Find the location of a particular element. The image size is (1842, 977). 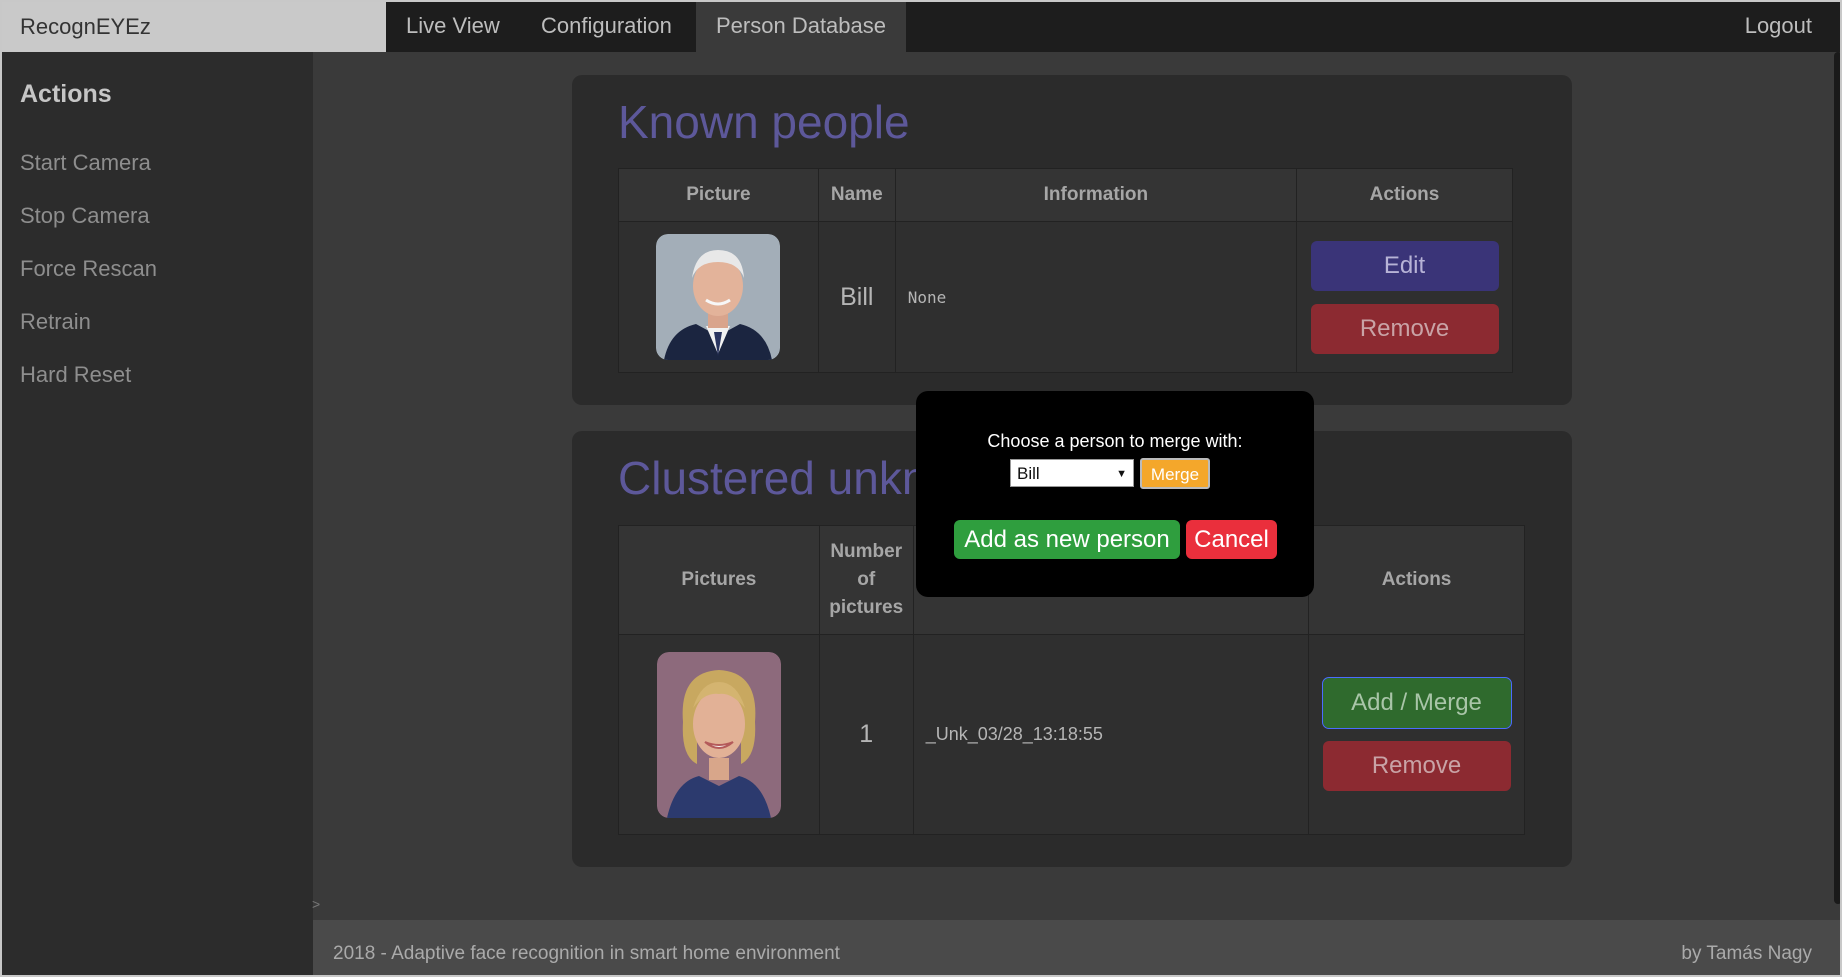

merge-dialog-label: Choose a person to merge with: is located at coordinates (1115, 441).